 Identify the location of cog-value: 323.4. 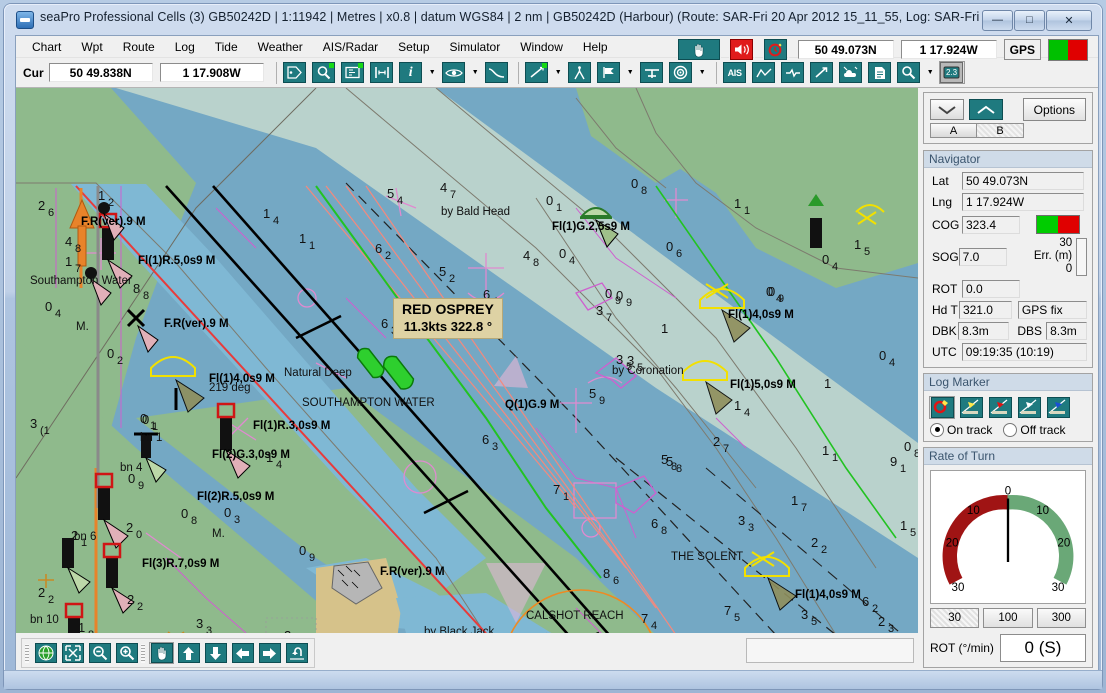
(991, 224).